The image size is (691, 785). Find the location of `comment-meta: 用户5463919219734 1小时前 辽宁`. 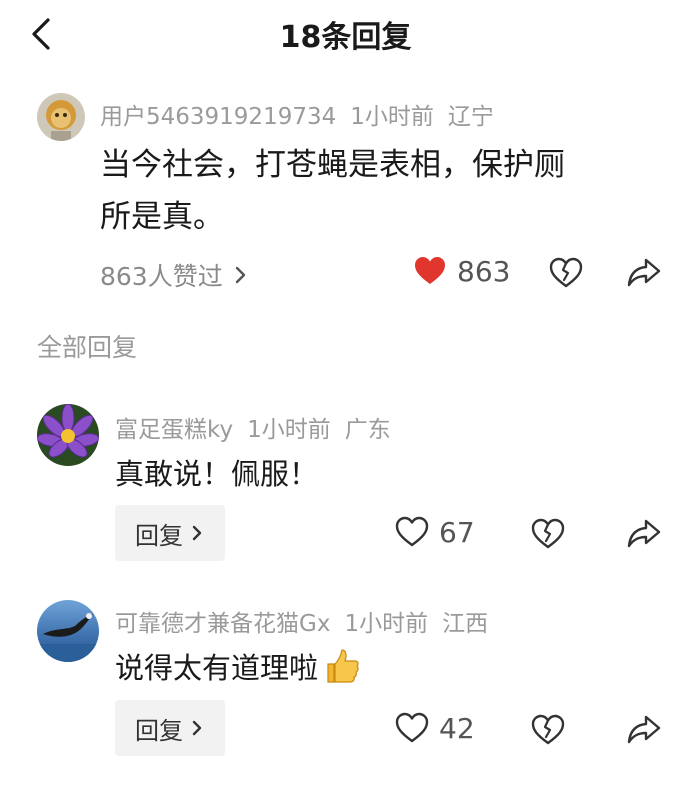

comment-meta: 用户5463919219734 1小时前 辽宁 is located at coordinates (304, 114).